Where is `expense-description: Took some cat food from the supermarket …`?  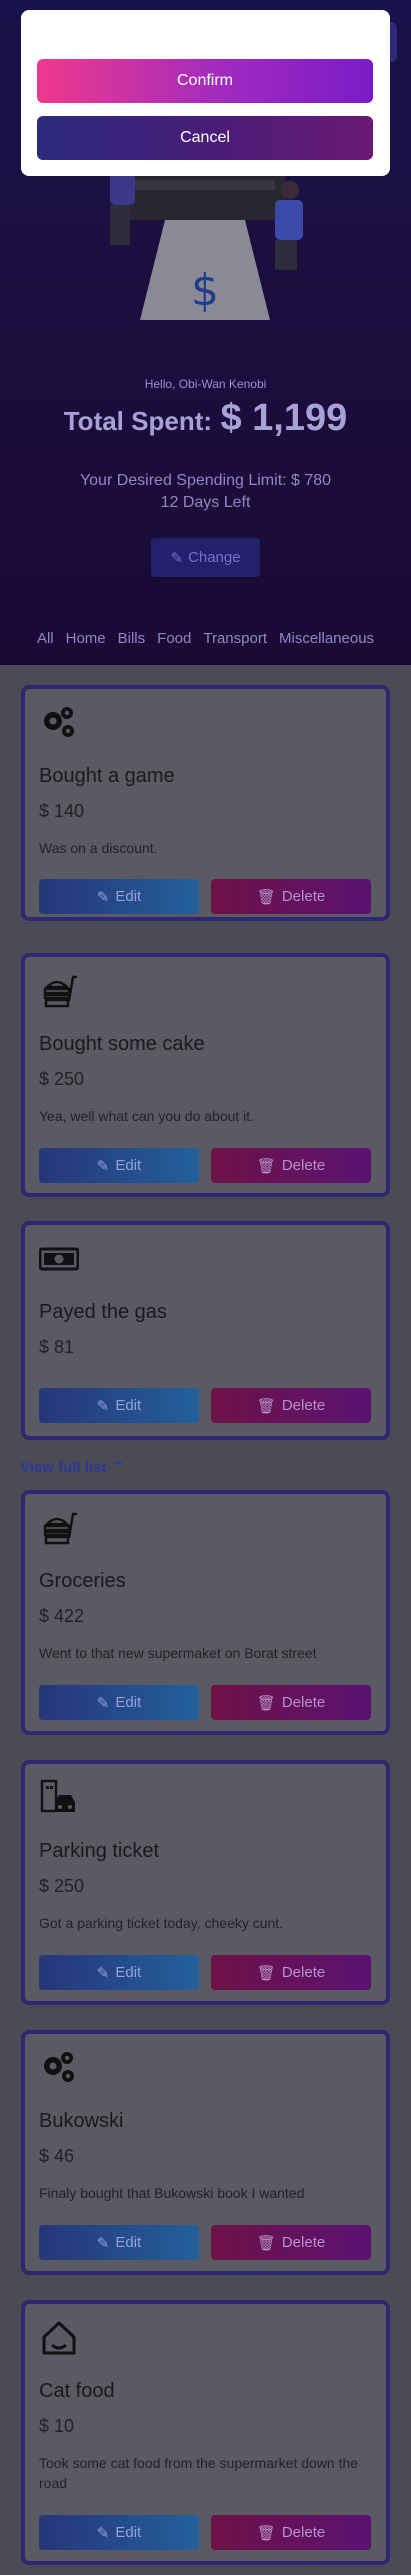
expense-description: Took some cat food from the supermarket … is located at coordinates (199, 2473).